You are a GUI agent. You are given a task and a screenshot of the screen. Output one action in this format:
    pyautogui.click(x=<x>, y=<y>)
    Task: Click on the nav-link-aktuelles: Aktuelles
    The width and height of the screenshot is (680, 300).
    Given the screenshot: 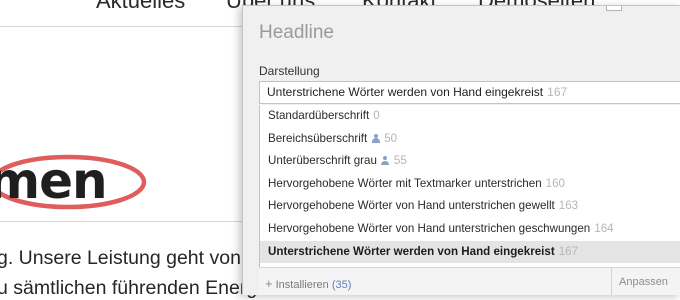 What is the action you would take?
    pyautogui.click(x=140, y=7)
    